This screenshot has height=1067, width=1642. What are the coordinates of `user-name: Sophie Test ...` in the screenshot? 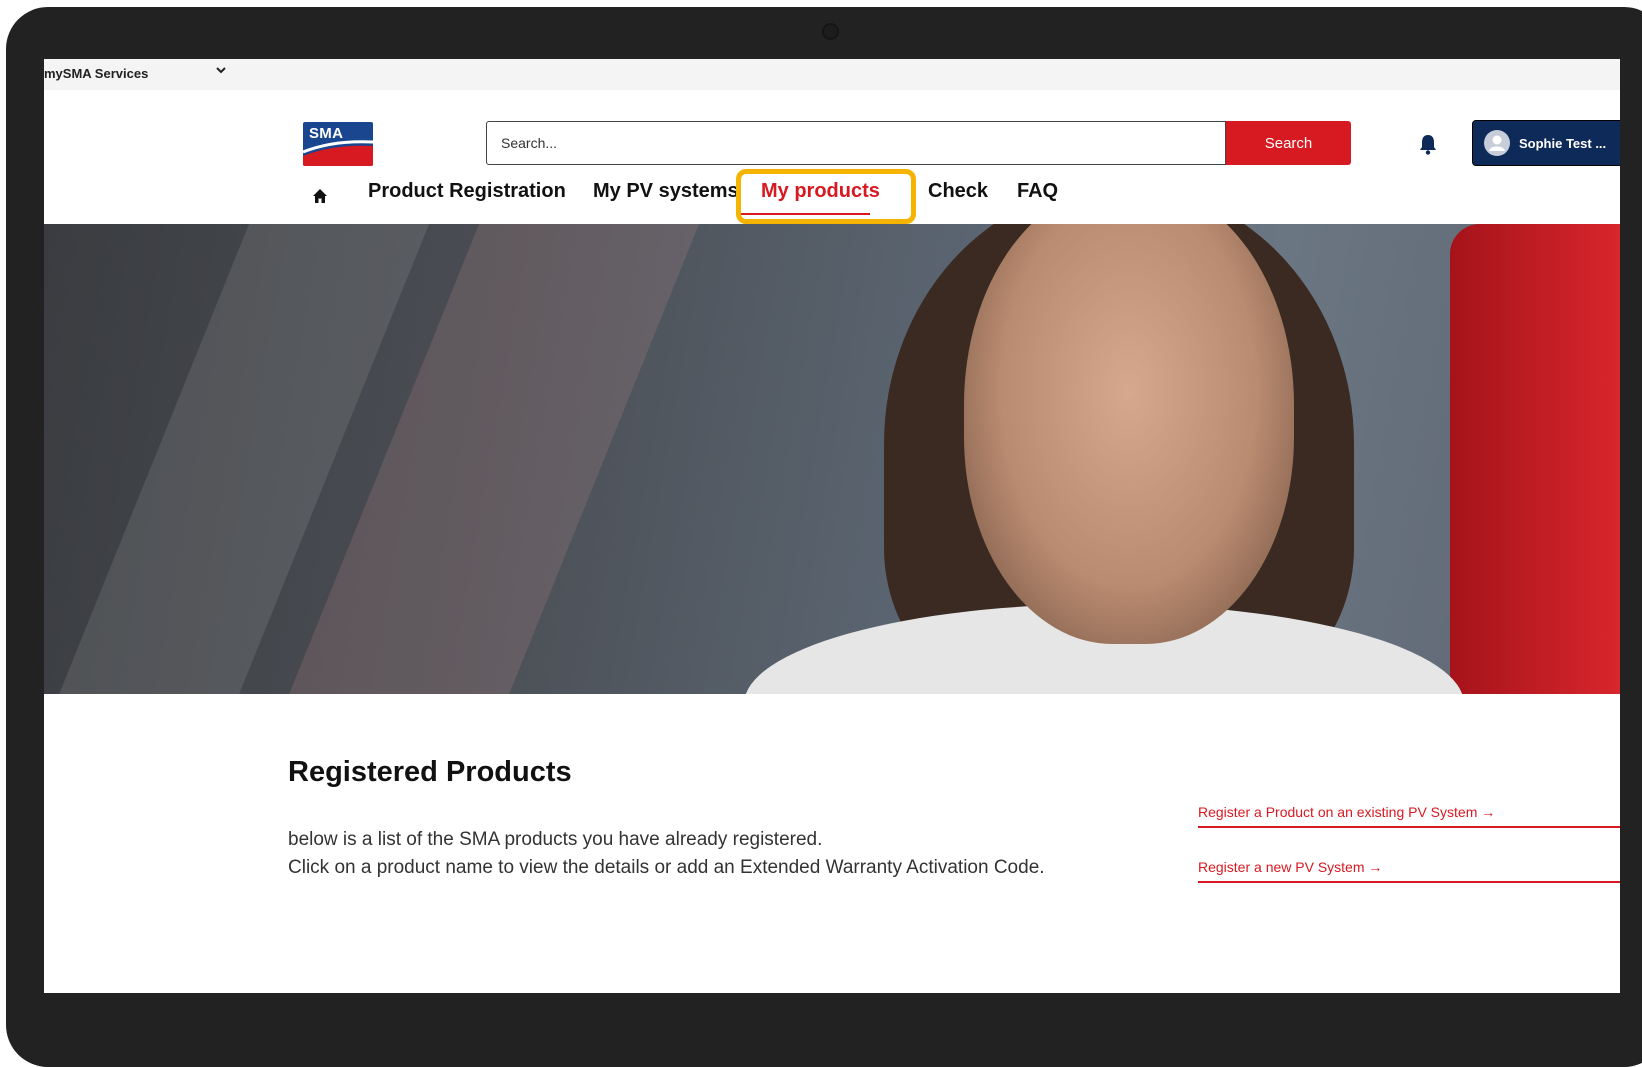 It's located at (1563, 143).